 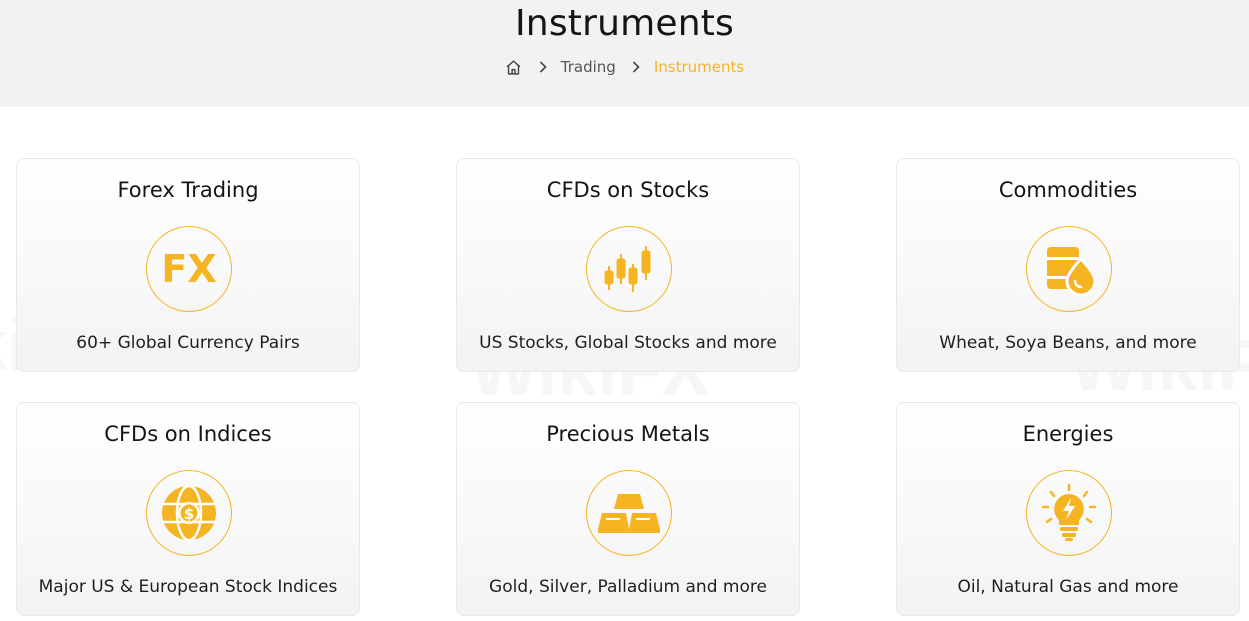 What do you see at coordinates (699, 67) in the screenshot?
I see `breadcrumb-current: Instruments` at bounding box center [699, 67].